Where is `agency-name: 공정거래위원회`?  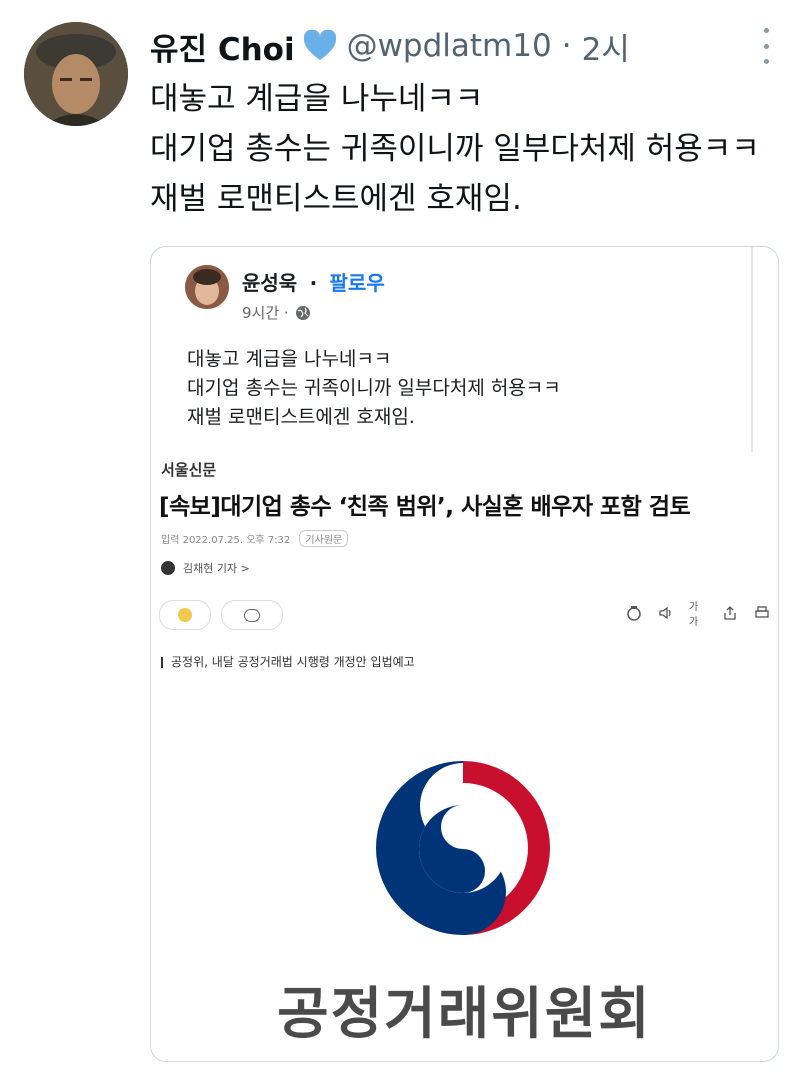 agency-name: 공정거래위원회 is located at coordinates (464, 1014).